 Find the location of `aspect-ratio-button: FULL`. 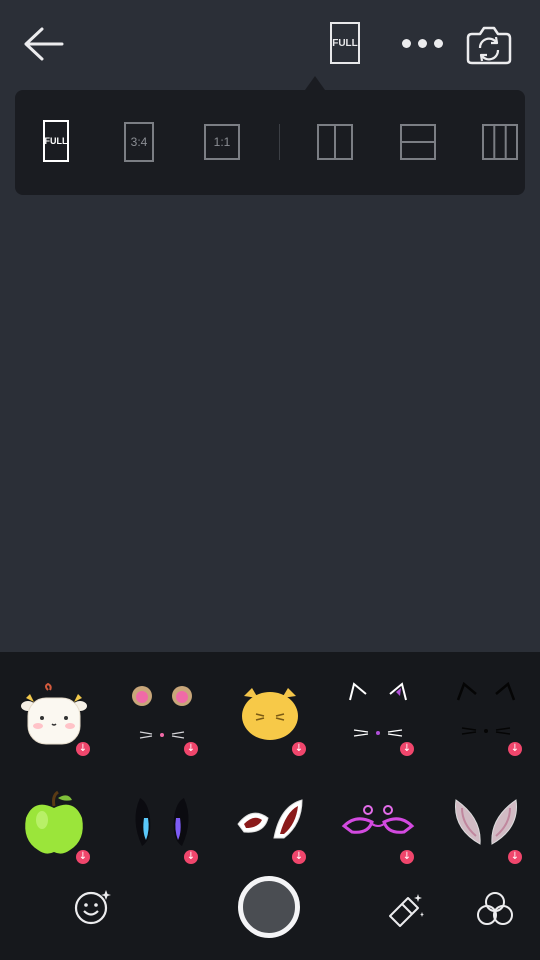

aspect-ratio-button: FULL is located at coordinates (347, 44).